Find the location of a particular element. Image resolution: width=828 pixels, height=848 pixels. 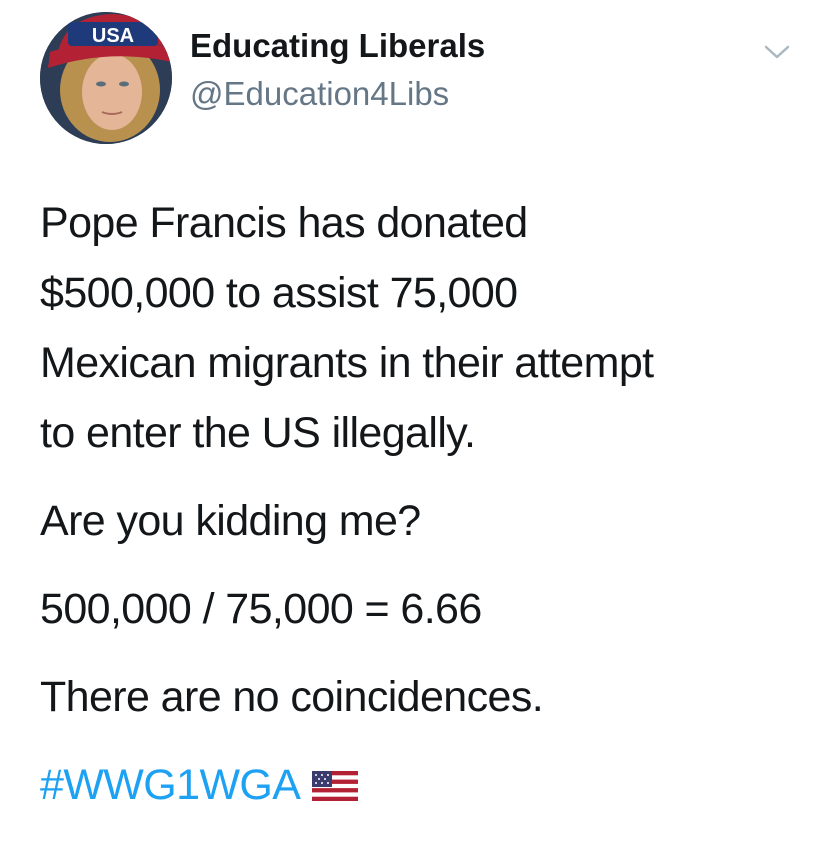

tweet-line: to enter the US illegally. is located at coordinates (258, 433).